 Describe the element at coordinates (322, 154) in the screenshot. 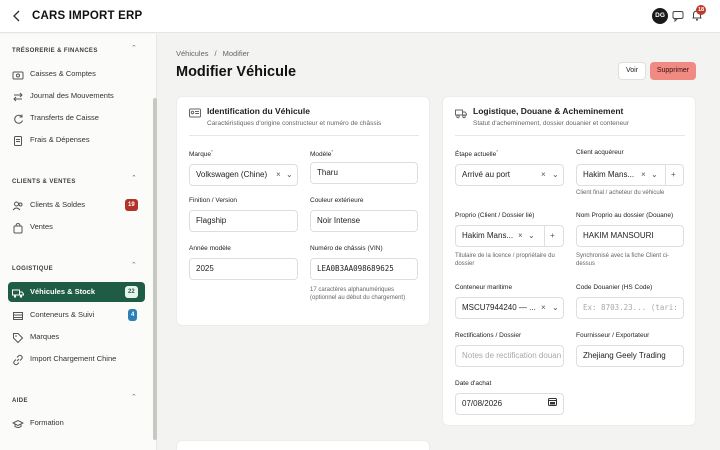

I see `field-label: Modèle*` at that location.